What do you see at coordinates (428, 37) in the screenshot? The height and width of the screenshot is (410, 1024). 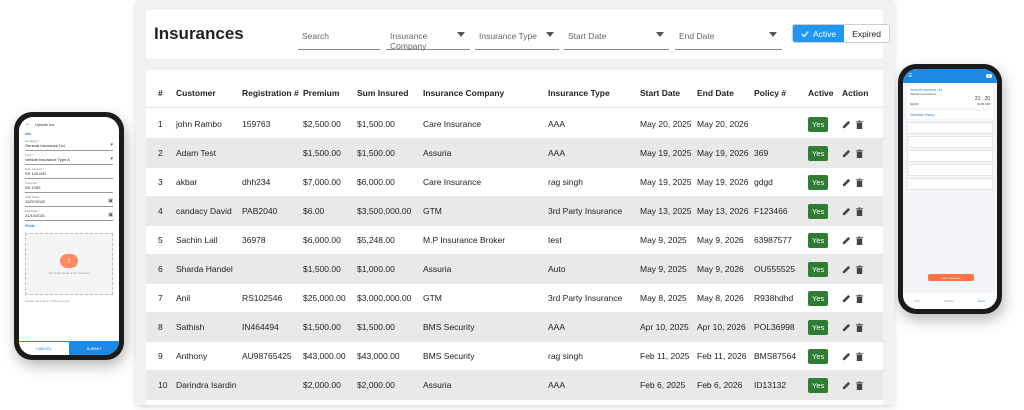 I see `insurance-company-select: Insurance Company` at bounding box center [428, 37].